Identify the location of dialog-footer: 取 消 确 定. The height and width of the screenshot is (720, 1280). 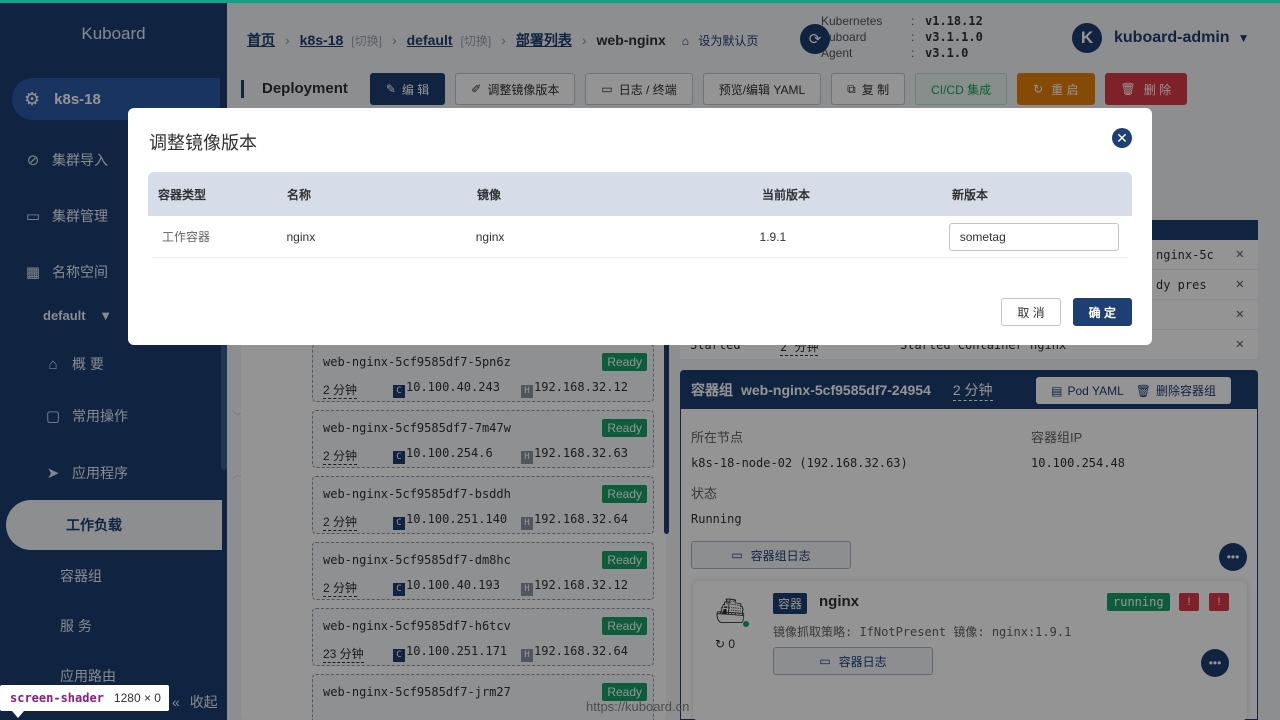
(1060, 312).